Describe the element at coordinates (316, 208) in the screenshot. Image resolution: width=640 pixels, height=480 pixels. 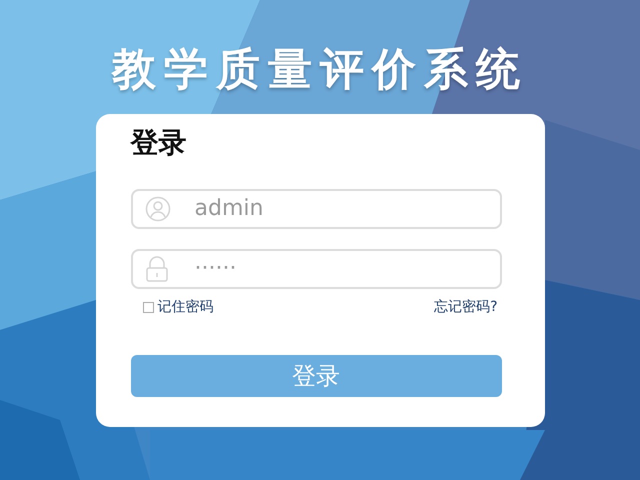
I see `username-field: admin` at that location.